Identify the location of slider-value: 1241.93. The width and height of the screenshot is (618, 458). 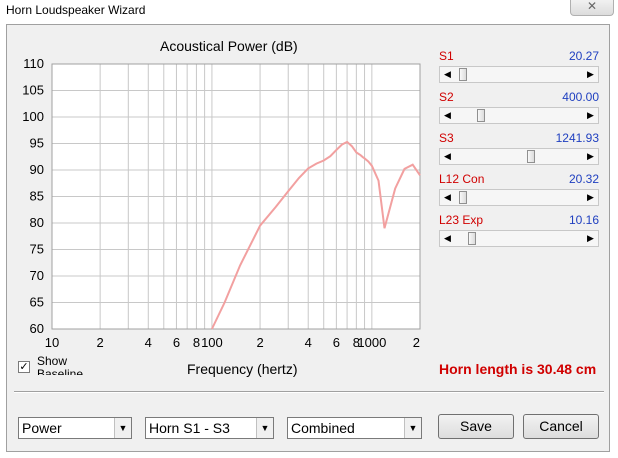
(577, 138).